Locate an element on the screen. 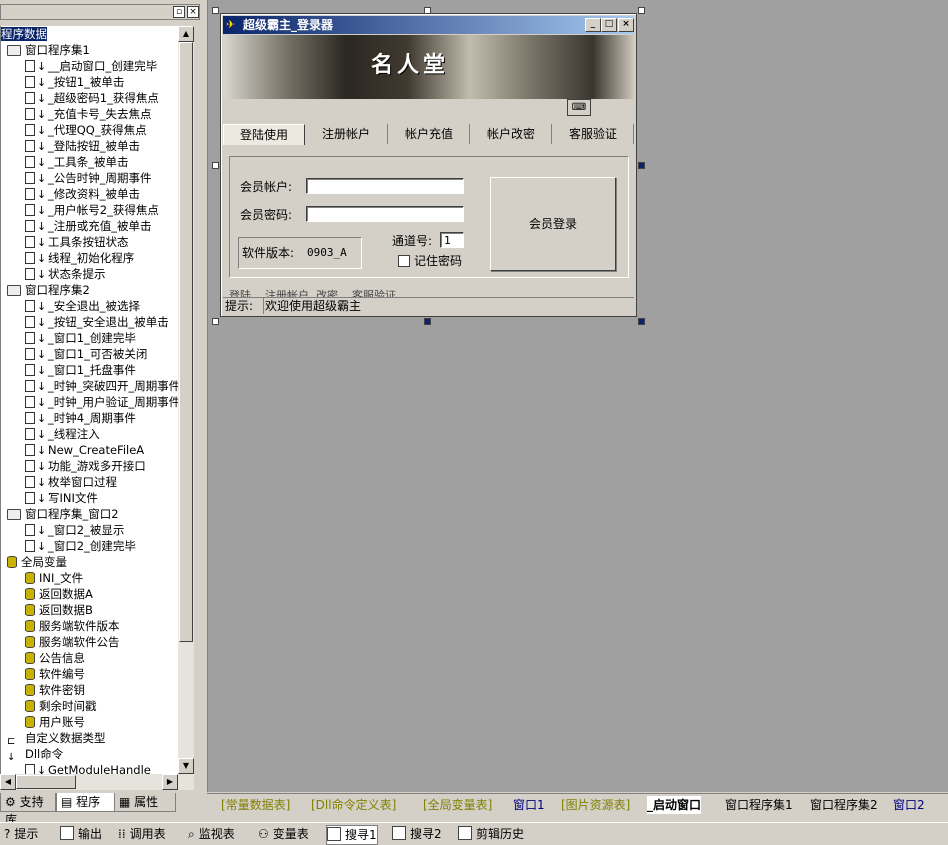 The image size is (948, 845). tree-vertical-scrollbar: ▲ ▼ is located at coordinates (186, 400).